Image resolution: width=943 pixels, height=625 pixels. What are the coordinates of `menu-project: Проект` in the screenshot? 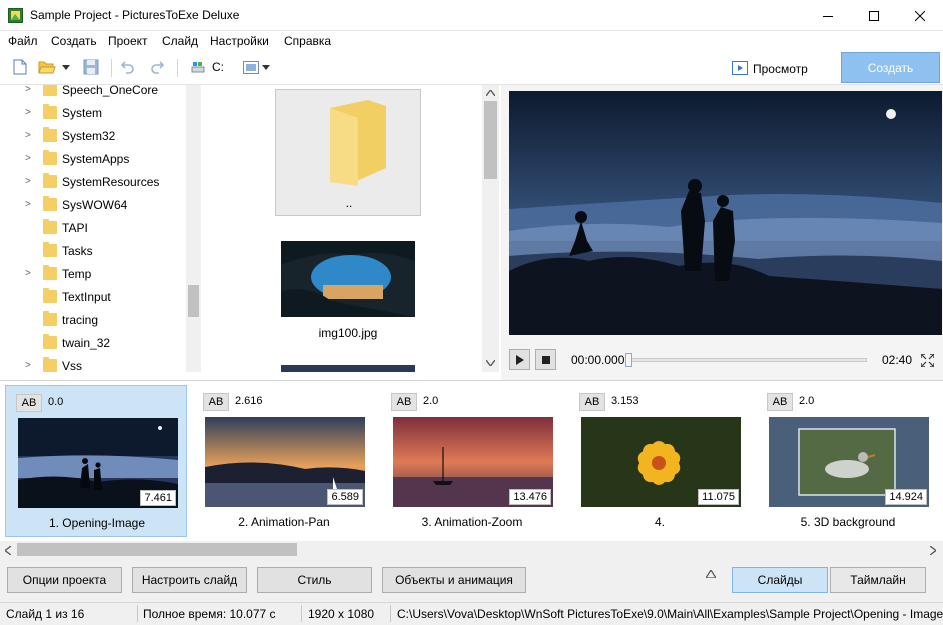 It's located at (128, 41).